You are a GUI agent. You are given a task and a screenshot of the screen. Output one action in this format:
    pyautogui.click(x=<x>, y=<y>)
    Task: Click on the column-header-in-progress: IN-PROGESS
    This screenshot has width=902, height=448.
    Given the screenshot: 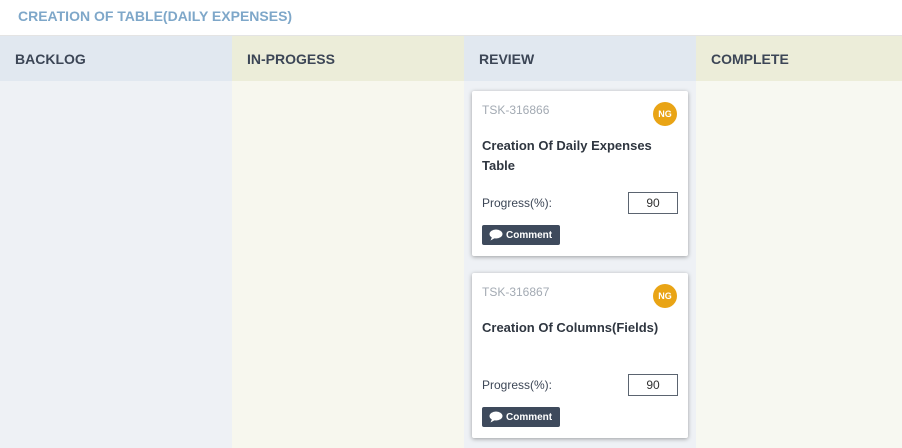 What is the action you would take?
    pyautogui.click(x=348, y=58)
    